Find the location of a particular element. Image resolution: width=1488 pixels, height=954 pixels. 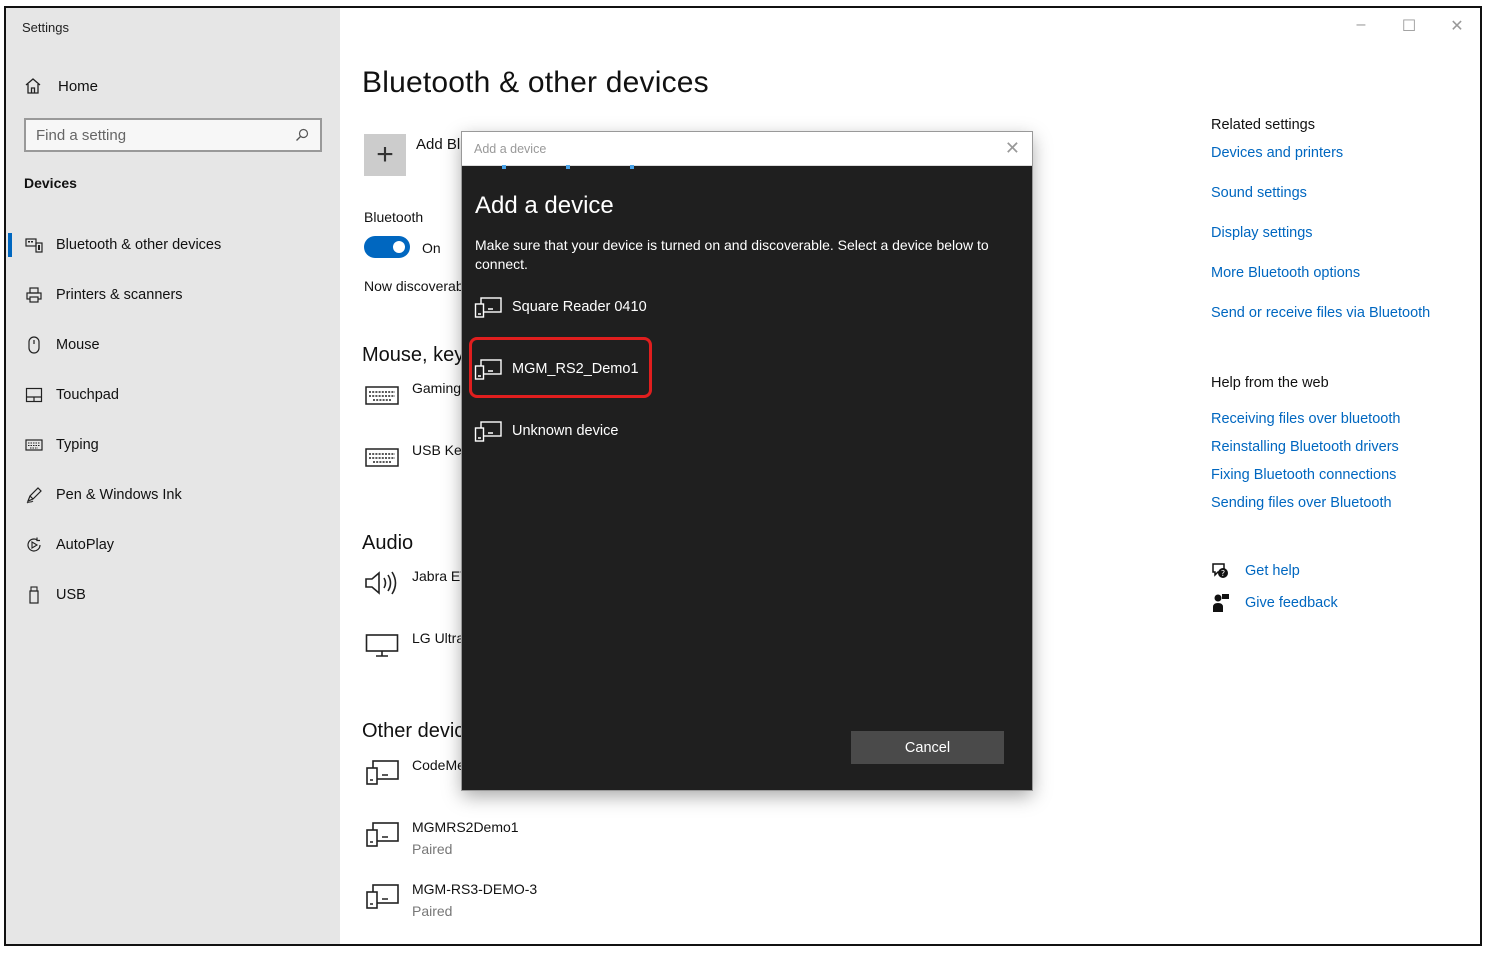

home-icon is located at coordinates (34, 86).